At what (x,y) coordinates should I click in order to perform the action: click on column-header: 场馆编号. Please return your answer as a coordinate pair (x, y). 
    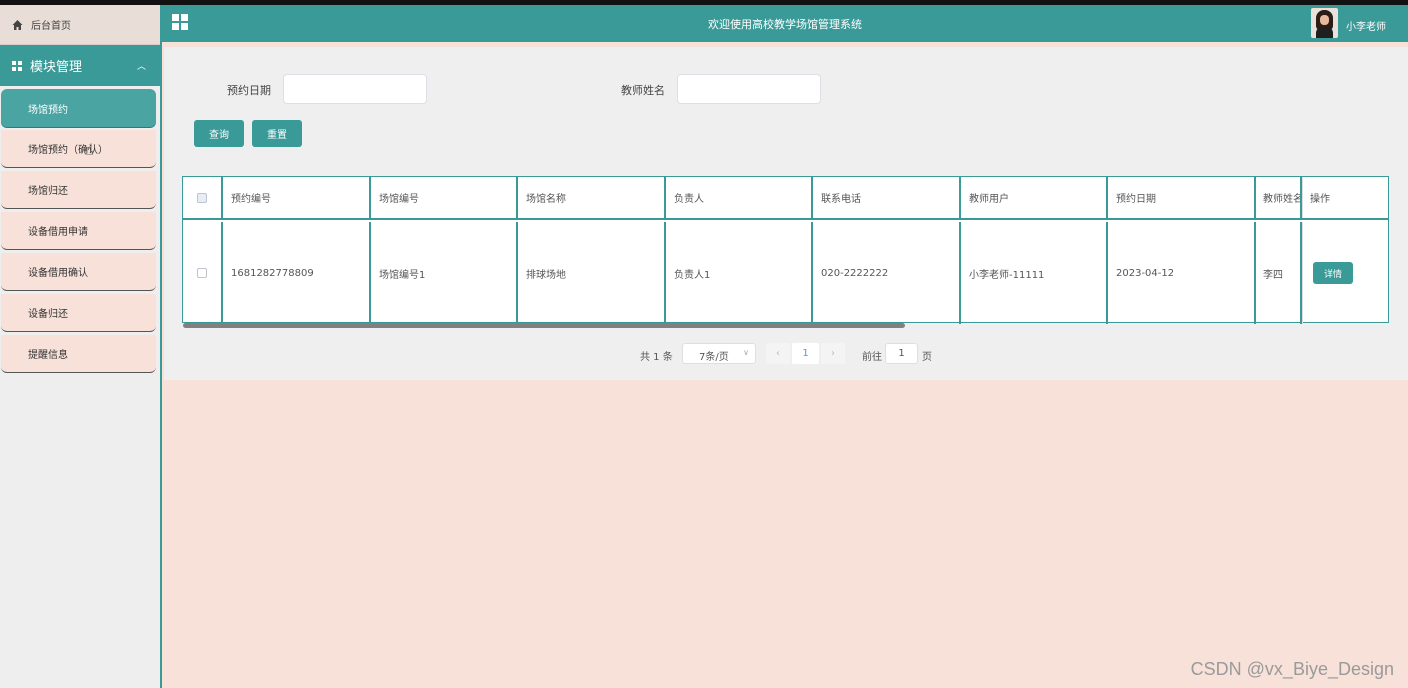
    Looking at the image, I should click on (444, 197).